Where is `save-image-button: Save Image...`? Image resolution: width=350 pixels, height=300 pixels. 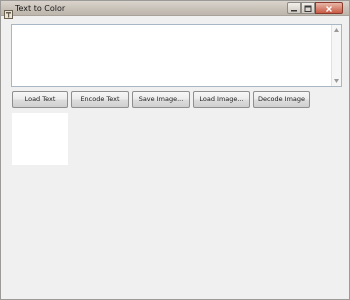
save-image-button: Save Image... is located at coordinates (161, 99).